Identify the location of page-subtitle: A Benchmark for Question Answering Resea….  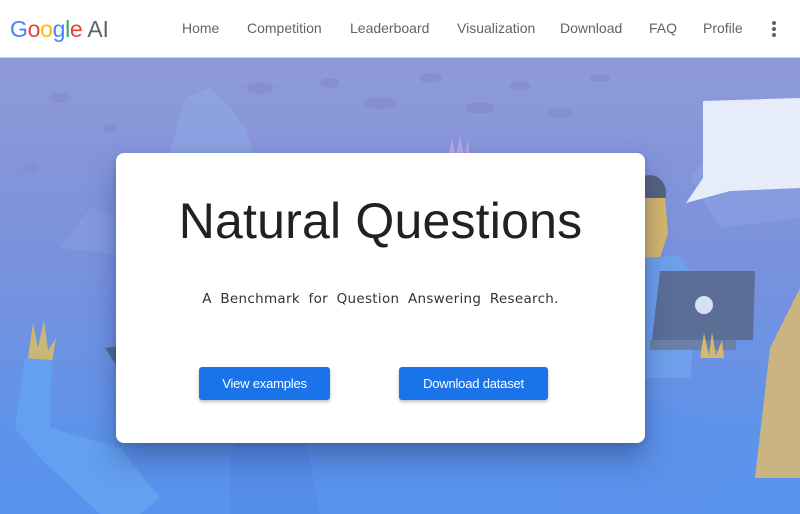
(380, 299).